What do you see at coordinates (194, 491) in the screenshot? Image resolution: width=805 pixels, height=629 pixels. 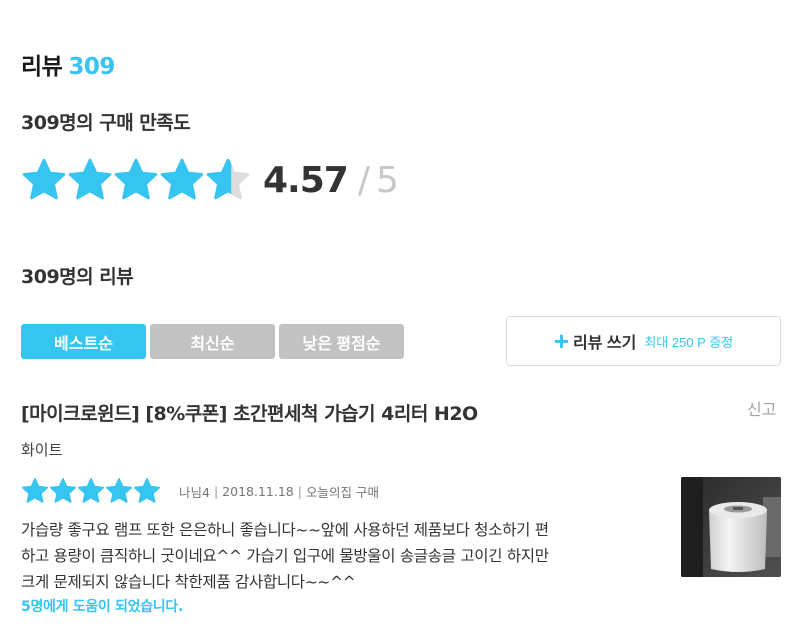 I see `review-author: 나님4` at bounding box center [194, 491].